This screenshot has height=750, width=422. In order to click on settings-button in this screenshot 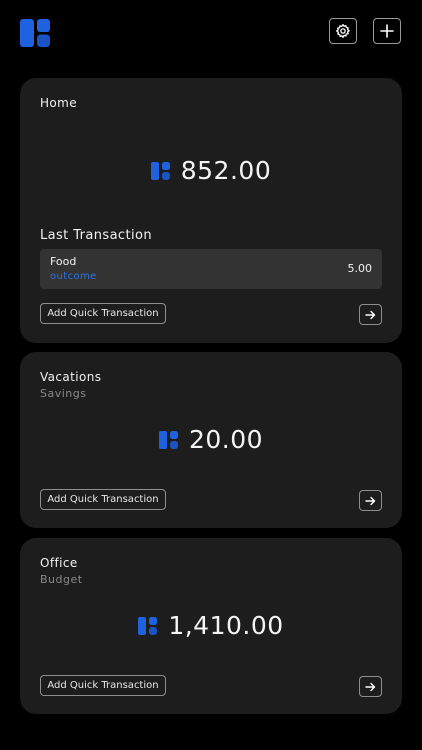, I will do `click(343, 31)`.